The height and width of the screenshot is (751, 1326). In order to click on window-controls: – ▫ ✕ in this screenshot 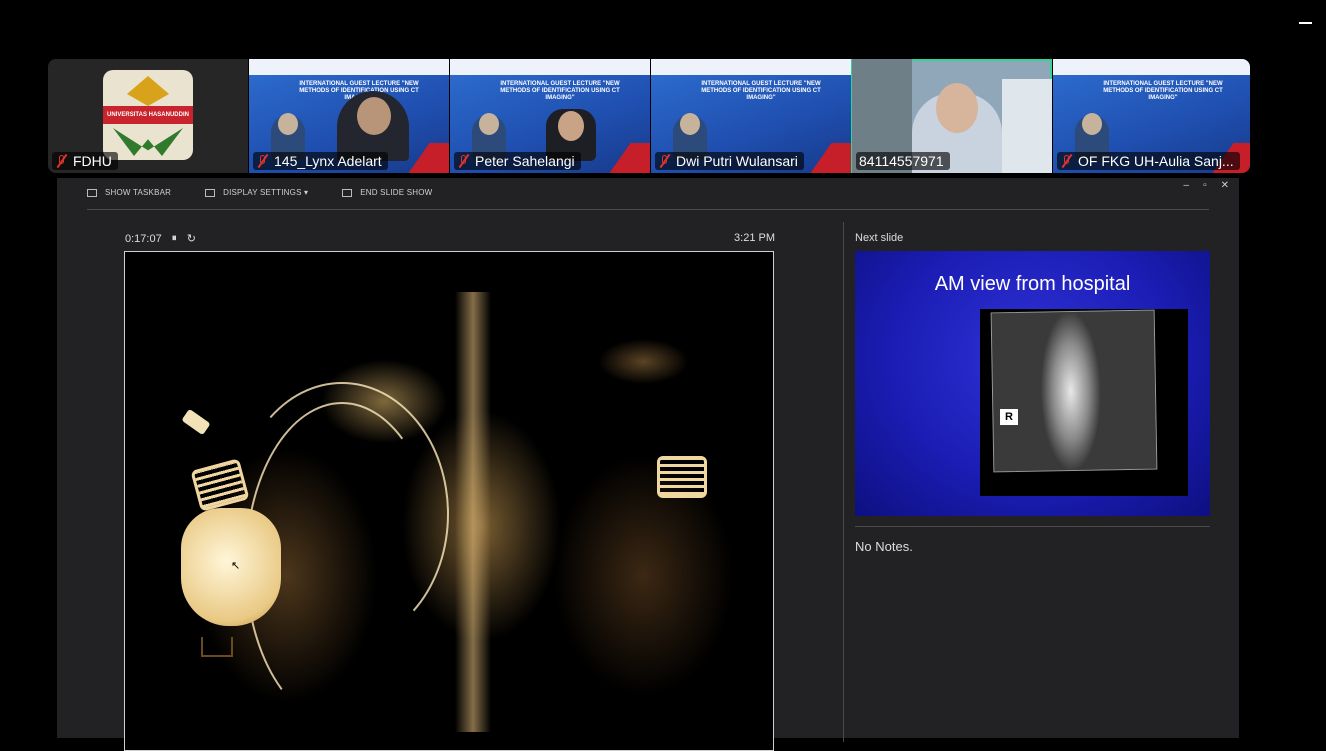, I will do `click(1207, 185)`.